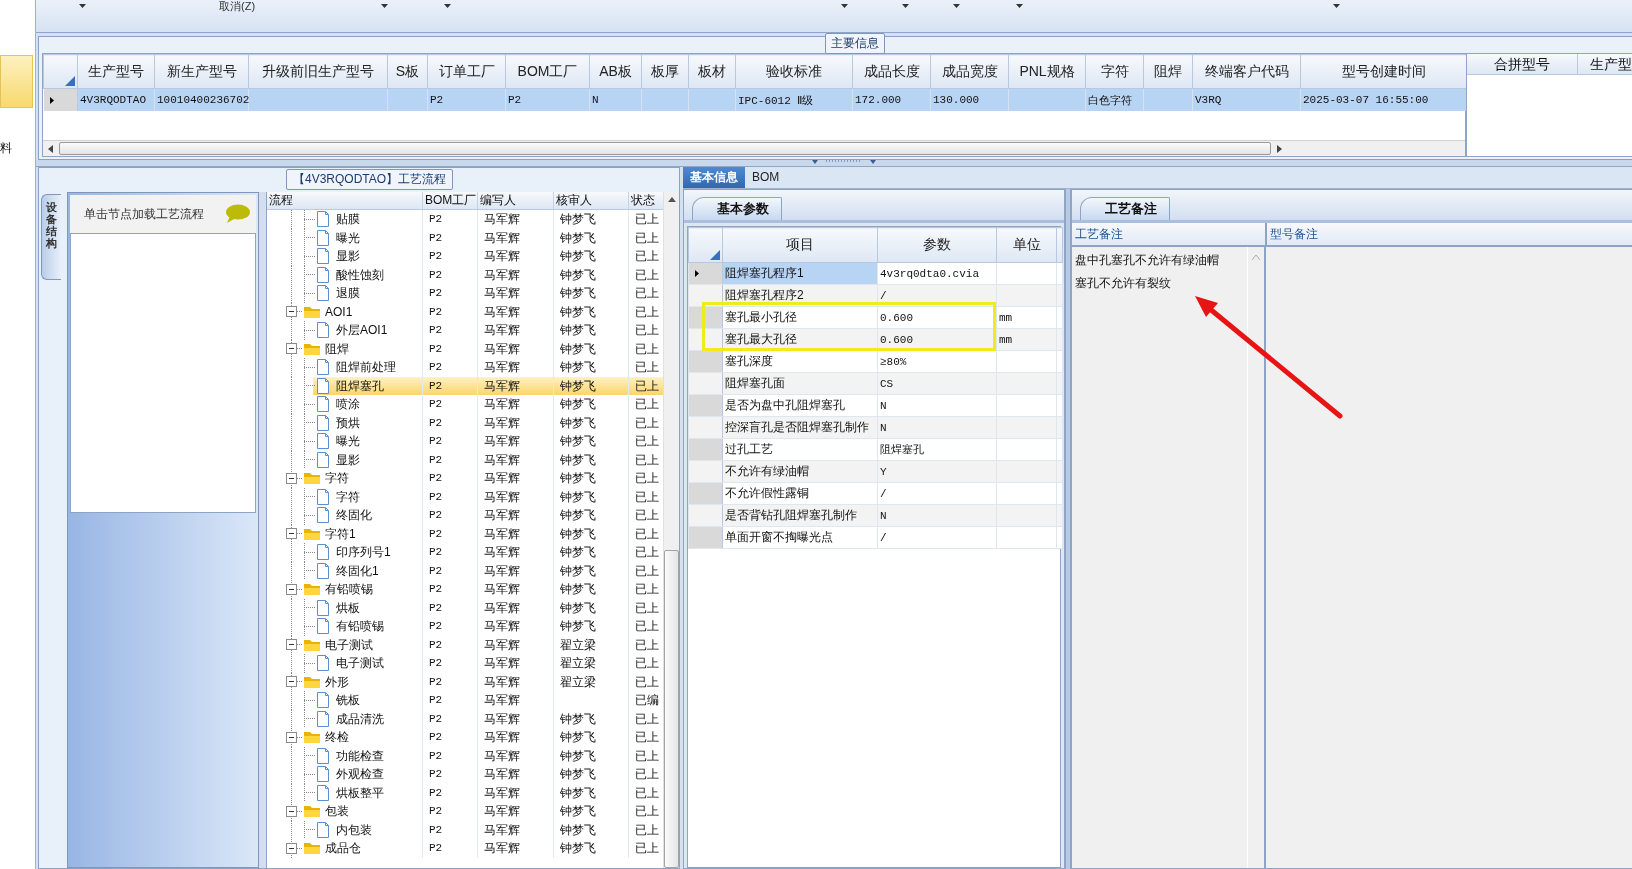 This screenshot has height=869, width=1632. What do you see at coordinates (465, 755) in the screenshot?
I see `tree-row: 功能检查 P2 马军辉 钟梦飞 已上` at bounding box center [465, 755].